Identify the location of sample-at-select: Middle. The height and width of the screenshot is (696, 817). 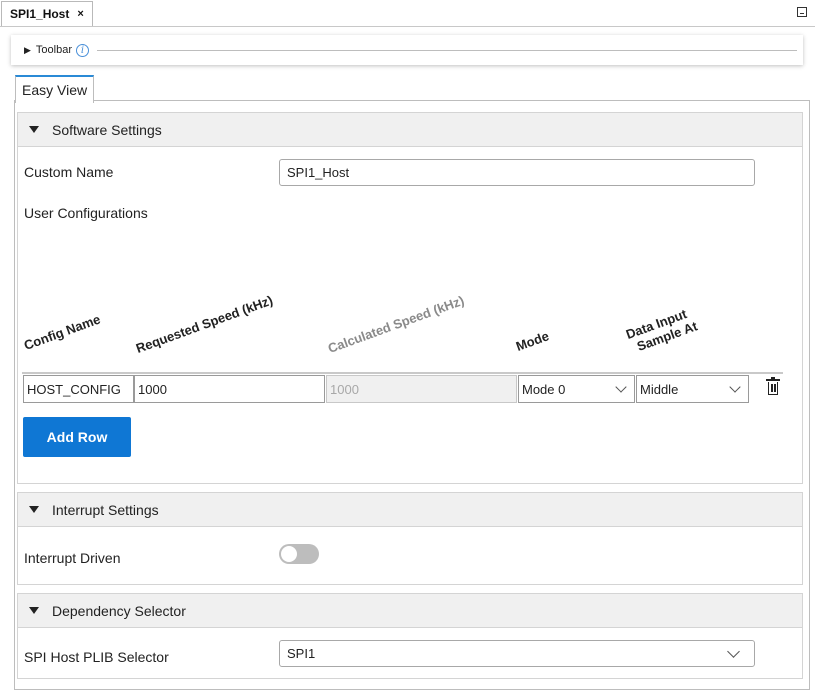
(692, 389).